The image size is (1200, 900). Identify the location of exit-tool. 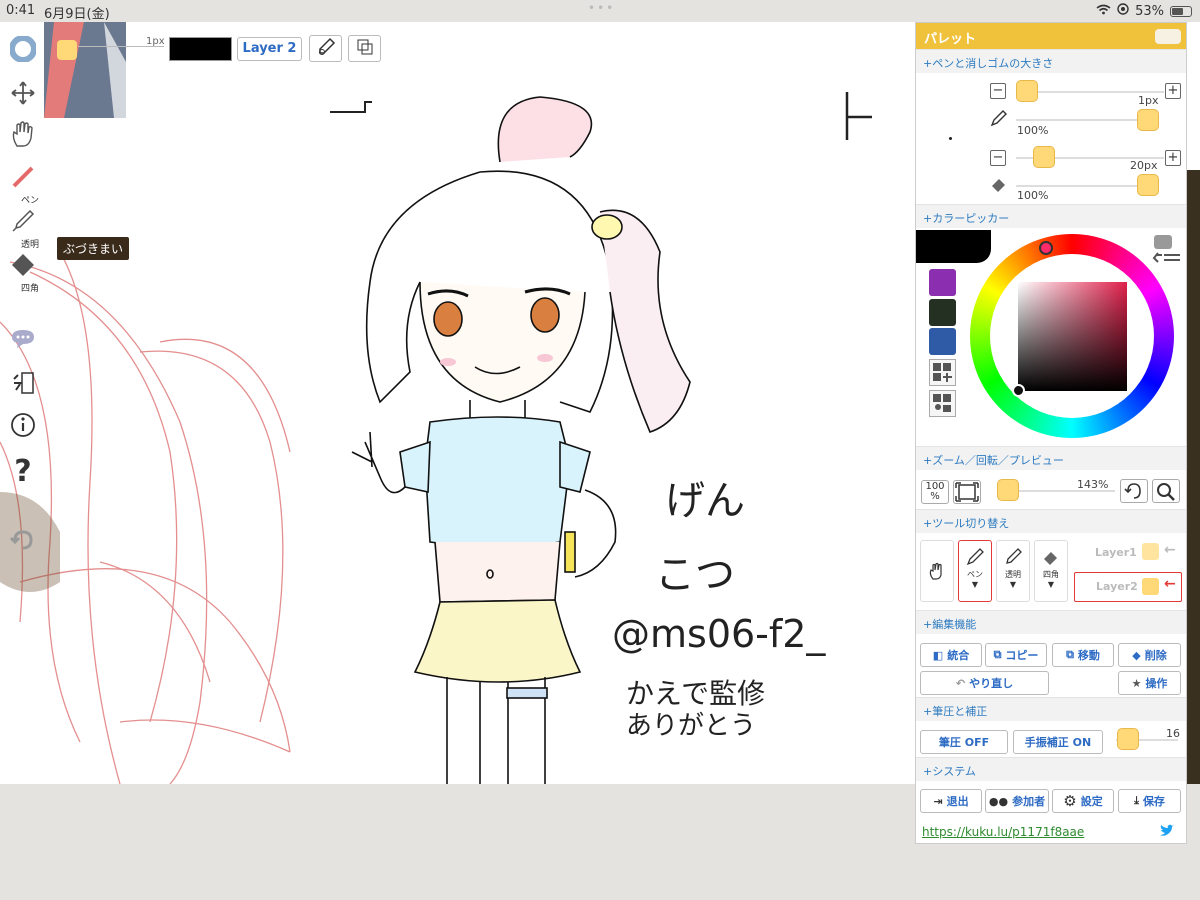
(23, 384).